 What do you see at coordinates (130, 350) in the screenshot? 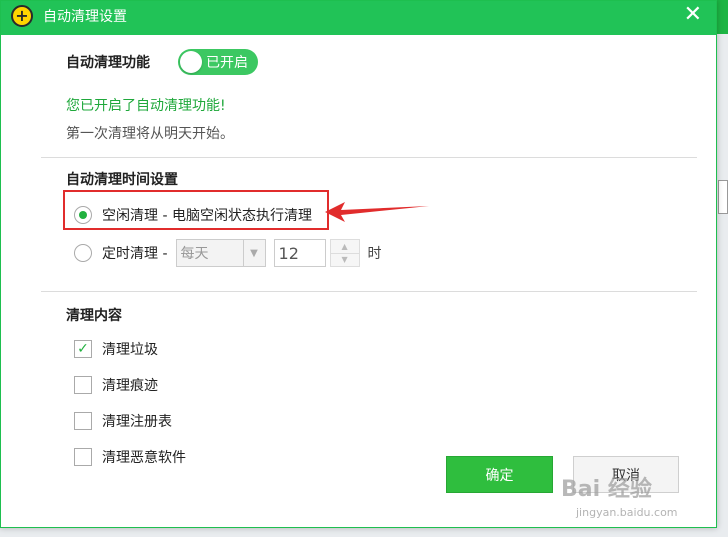
I see `clean-junk-label: 清理垃圾` at bounding box center [130, 350].